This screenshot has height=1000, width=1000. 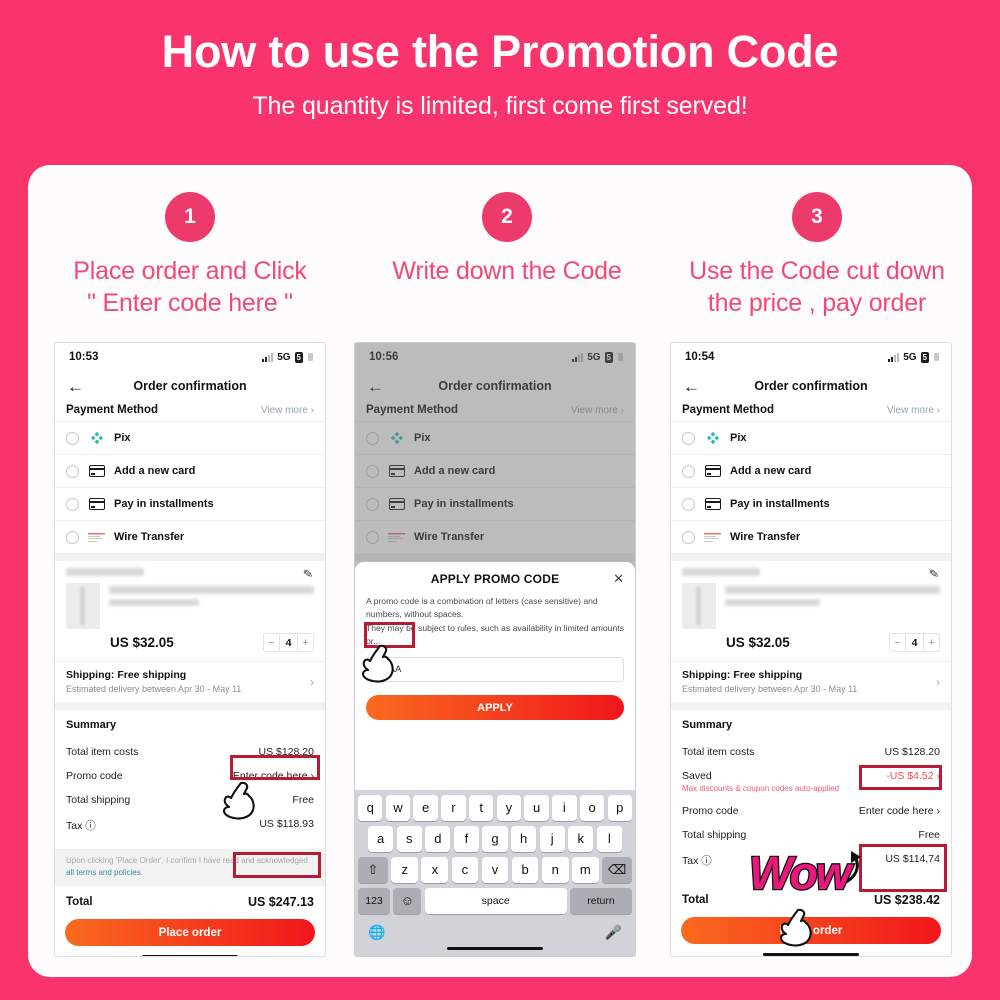 What do you see at coordinates (435, 869) in the screenshot?
I see `key-x: x` at bounding box center [435, 869].